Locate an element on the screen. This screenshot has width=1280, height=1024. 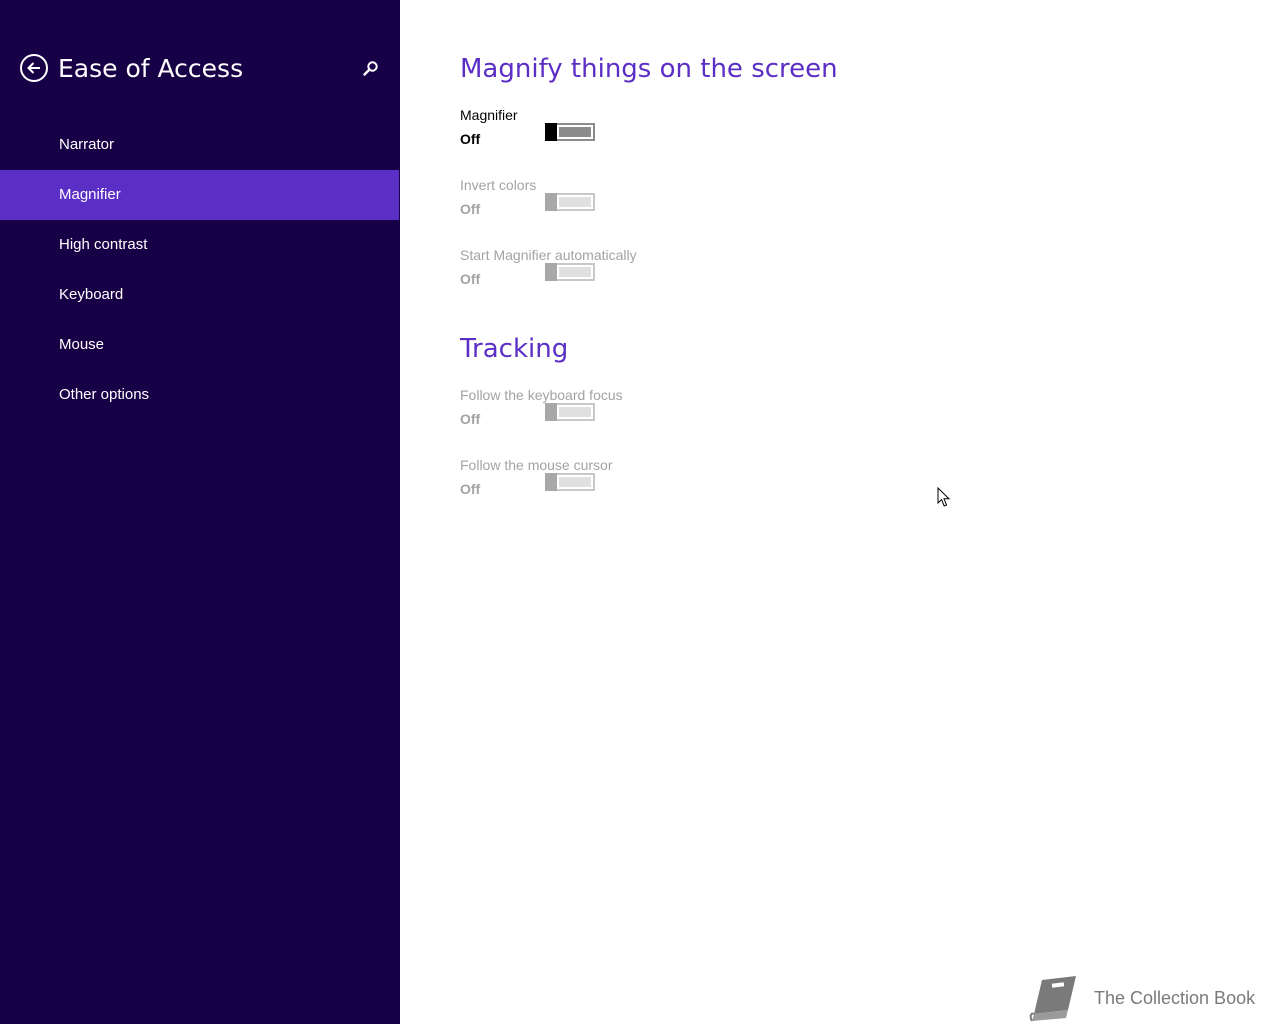
watermark: The Collection Book is located at coordinates (1150, 999).